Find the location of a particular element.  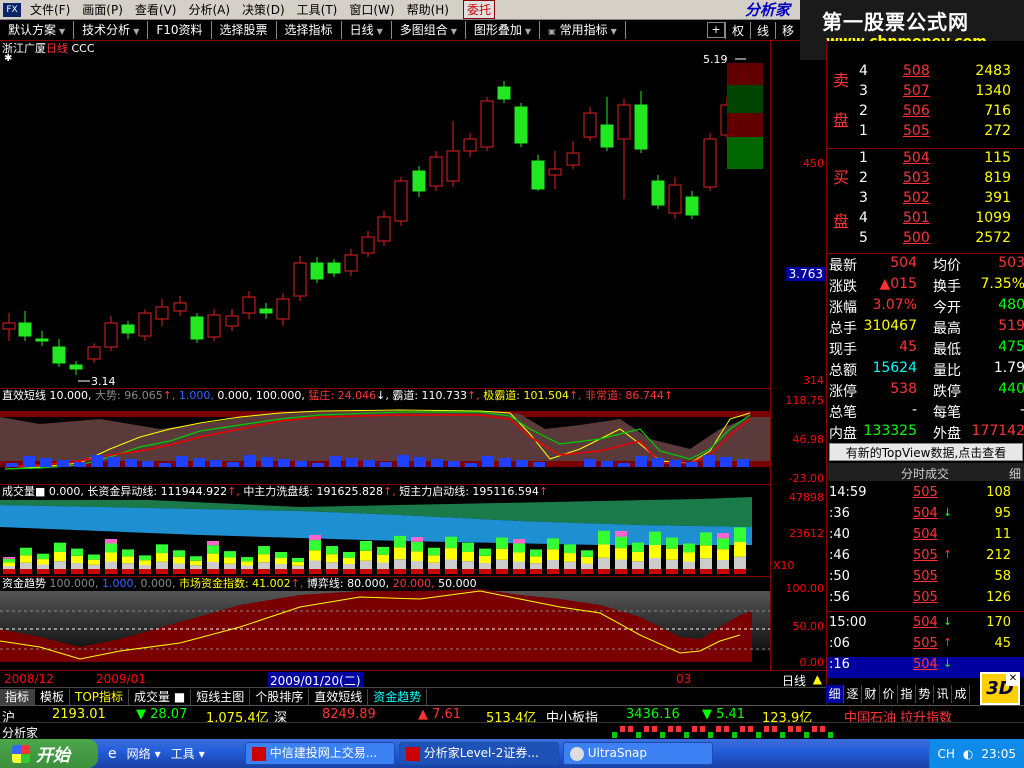

taskbar-tools: 工具 is located at coordinates (183, 753).